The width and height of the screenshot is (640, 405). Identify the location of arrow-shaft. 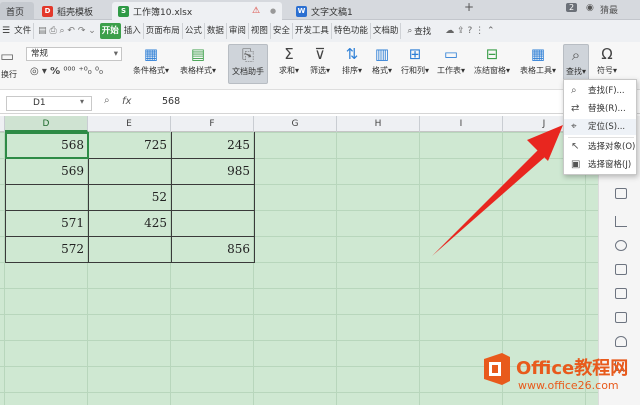
(489, 202).